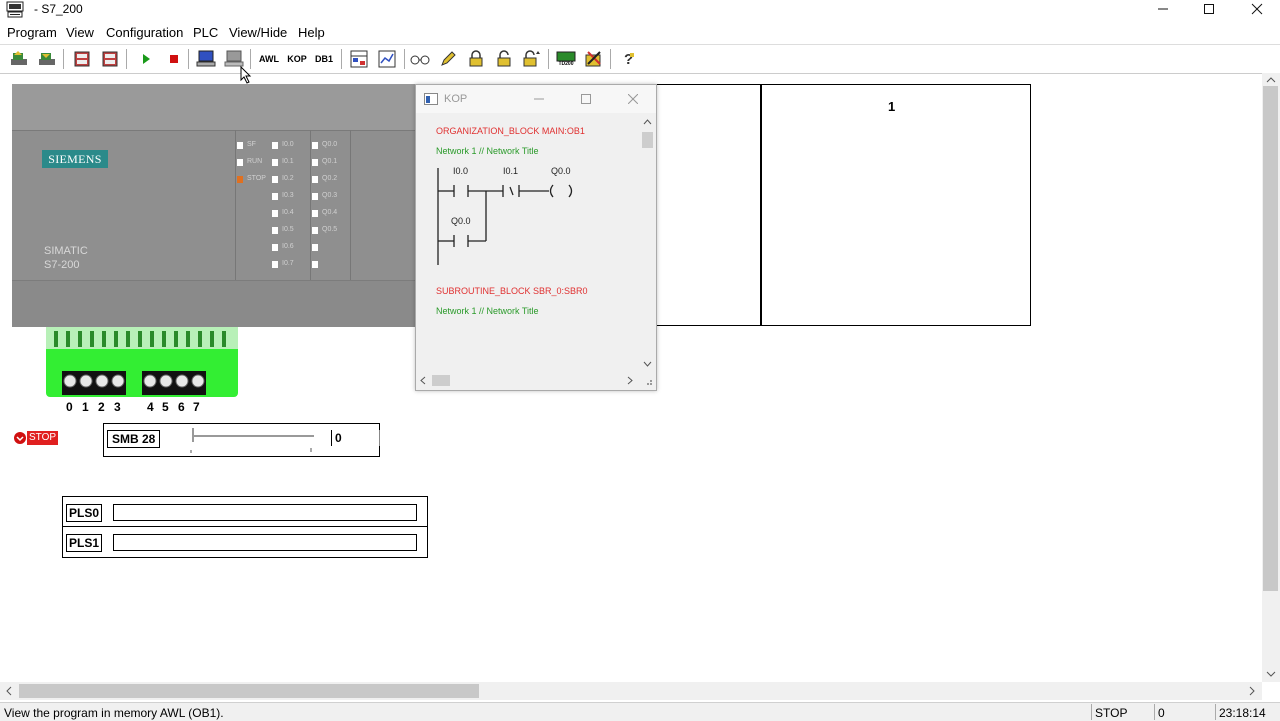 This screenshot has width=1280, height=721. What do you see at coordinates (310, 205) in the screenshot?
I see `plc-divider` at bounding box center [310, 205].